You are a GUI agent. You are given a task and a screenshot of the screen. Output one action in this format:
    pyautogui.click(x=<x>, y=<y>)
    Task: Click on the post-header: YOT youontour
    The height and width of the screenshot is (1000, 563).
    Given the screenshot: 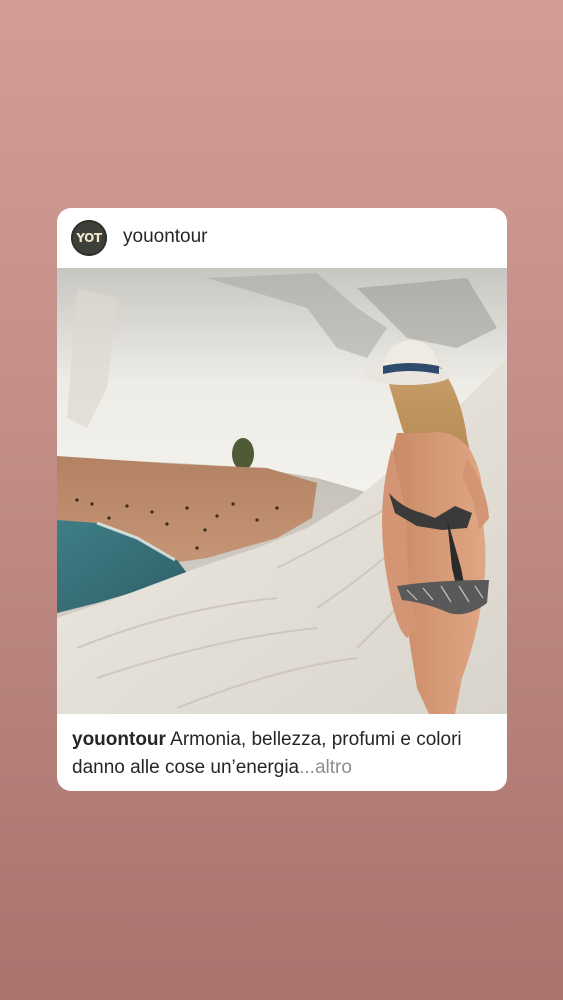 What is the action you would take?
    pyautogui.click(x=282, y=238)
    